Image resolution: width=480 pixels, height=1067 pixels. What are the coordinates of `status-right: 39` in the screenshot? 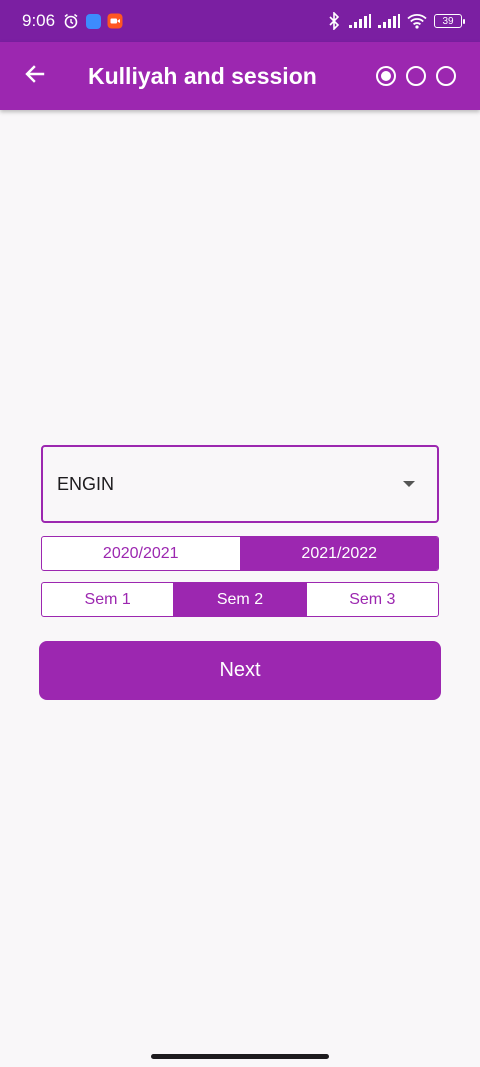 It's located at (395, 21).